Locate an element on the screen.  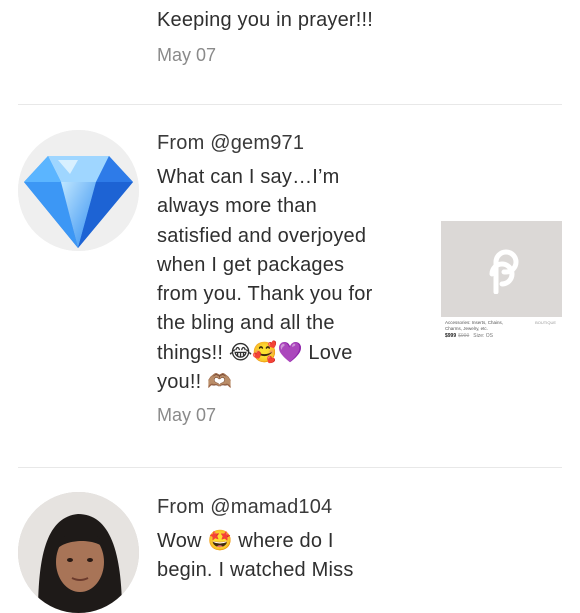
review-text-line: from you. Thank you for is located at coordinates (265, 294).